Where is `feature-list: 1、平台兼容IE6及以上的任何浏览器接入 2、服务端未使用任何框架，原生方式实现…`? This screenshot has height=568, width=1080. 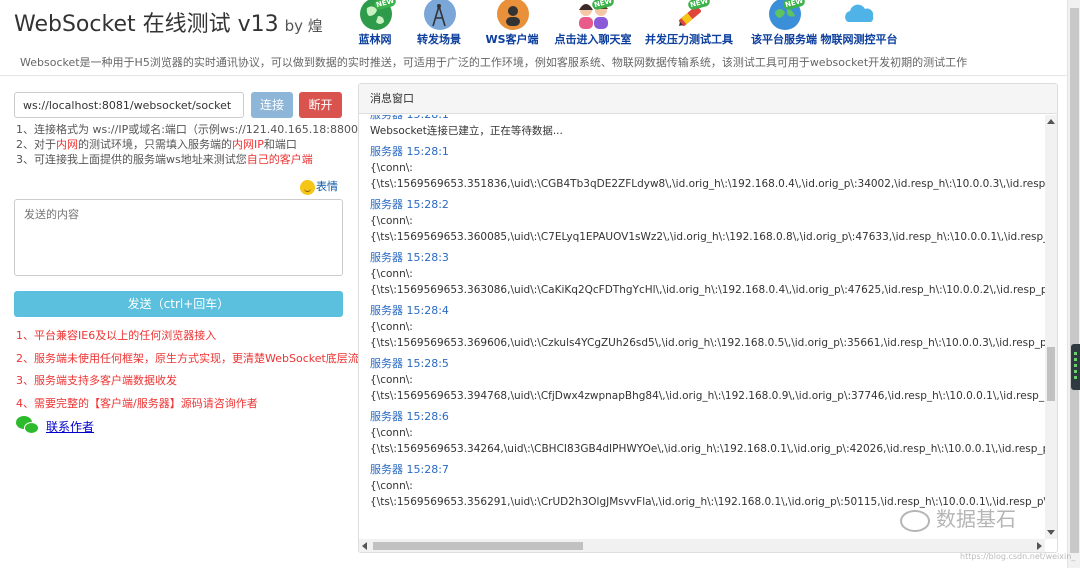
feature-list: 1、平台兼容IE6及以上的任何浏览器接入 2、服务端未使用任何框架，原生方式实现… is located at coordinates (193, 373).